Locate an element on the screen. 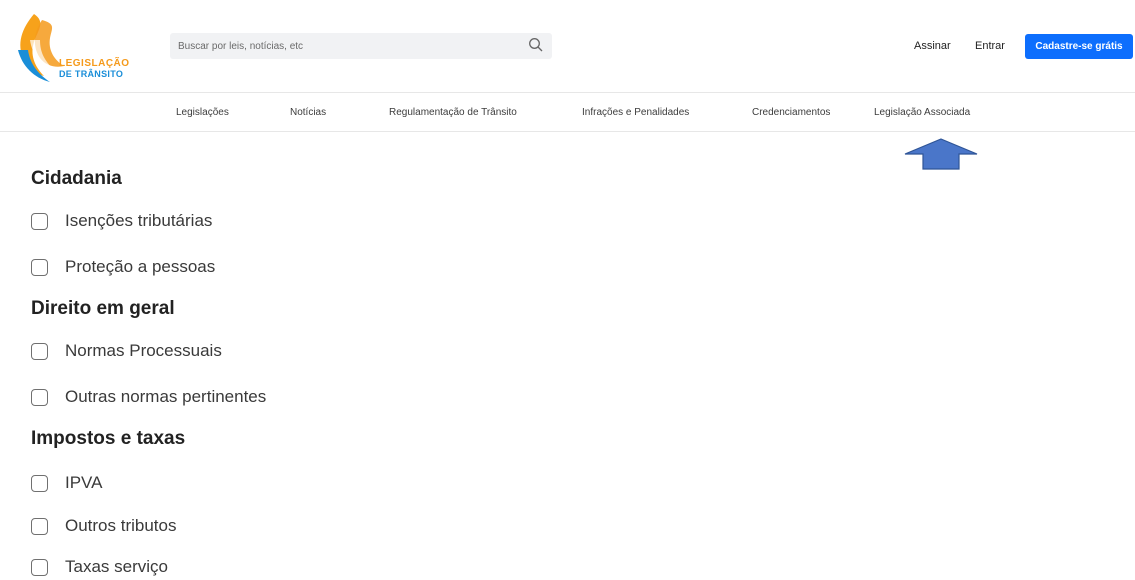 This screenshot has height=580, width=1135. checkbox-item: IPVA is located at coordinates (66, 483).